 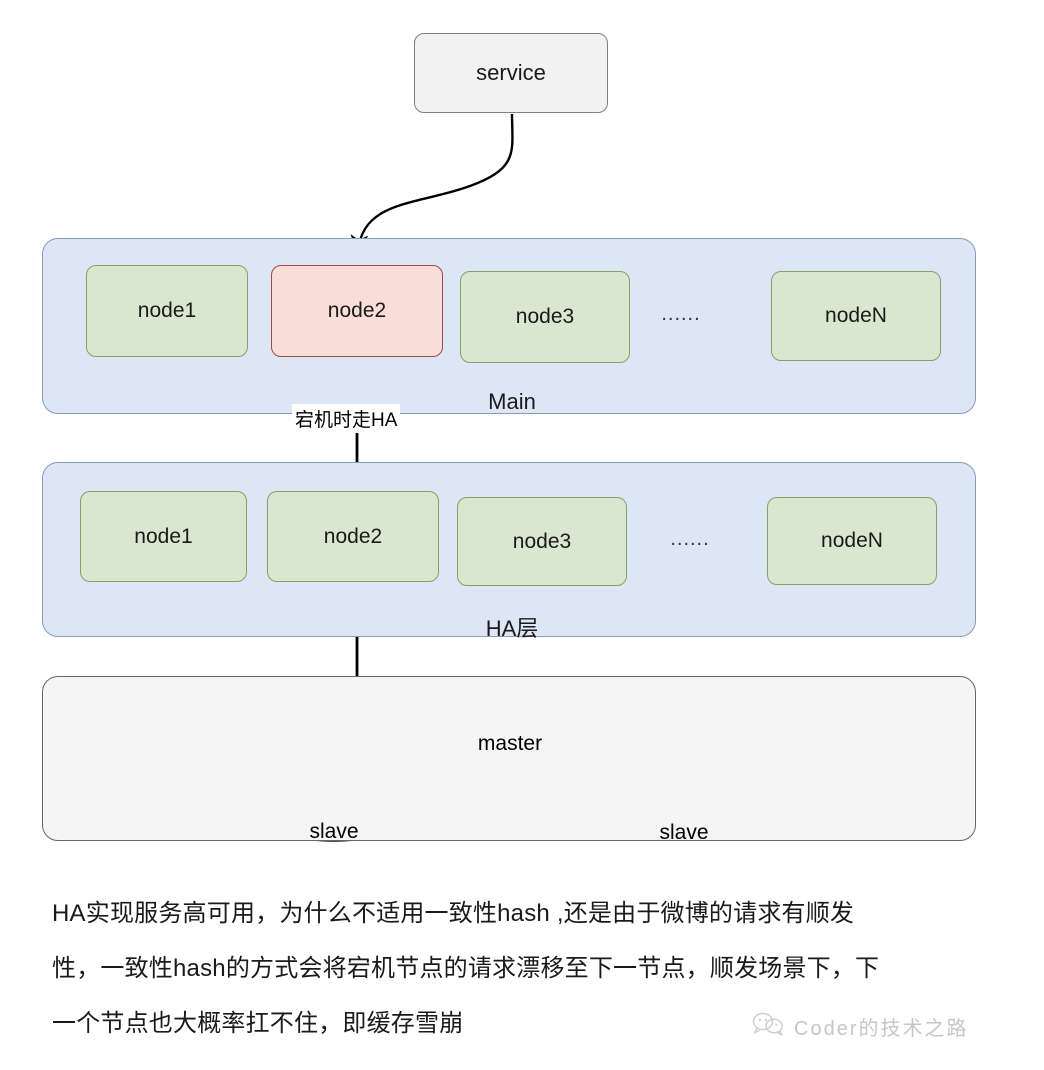 I want to click on ha-node-2-label: node2, so click(x=353, y=536).